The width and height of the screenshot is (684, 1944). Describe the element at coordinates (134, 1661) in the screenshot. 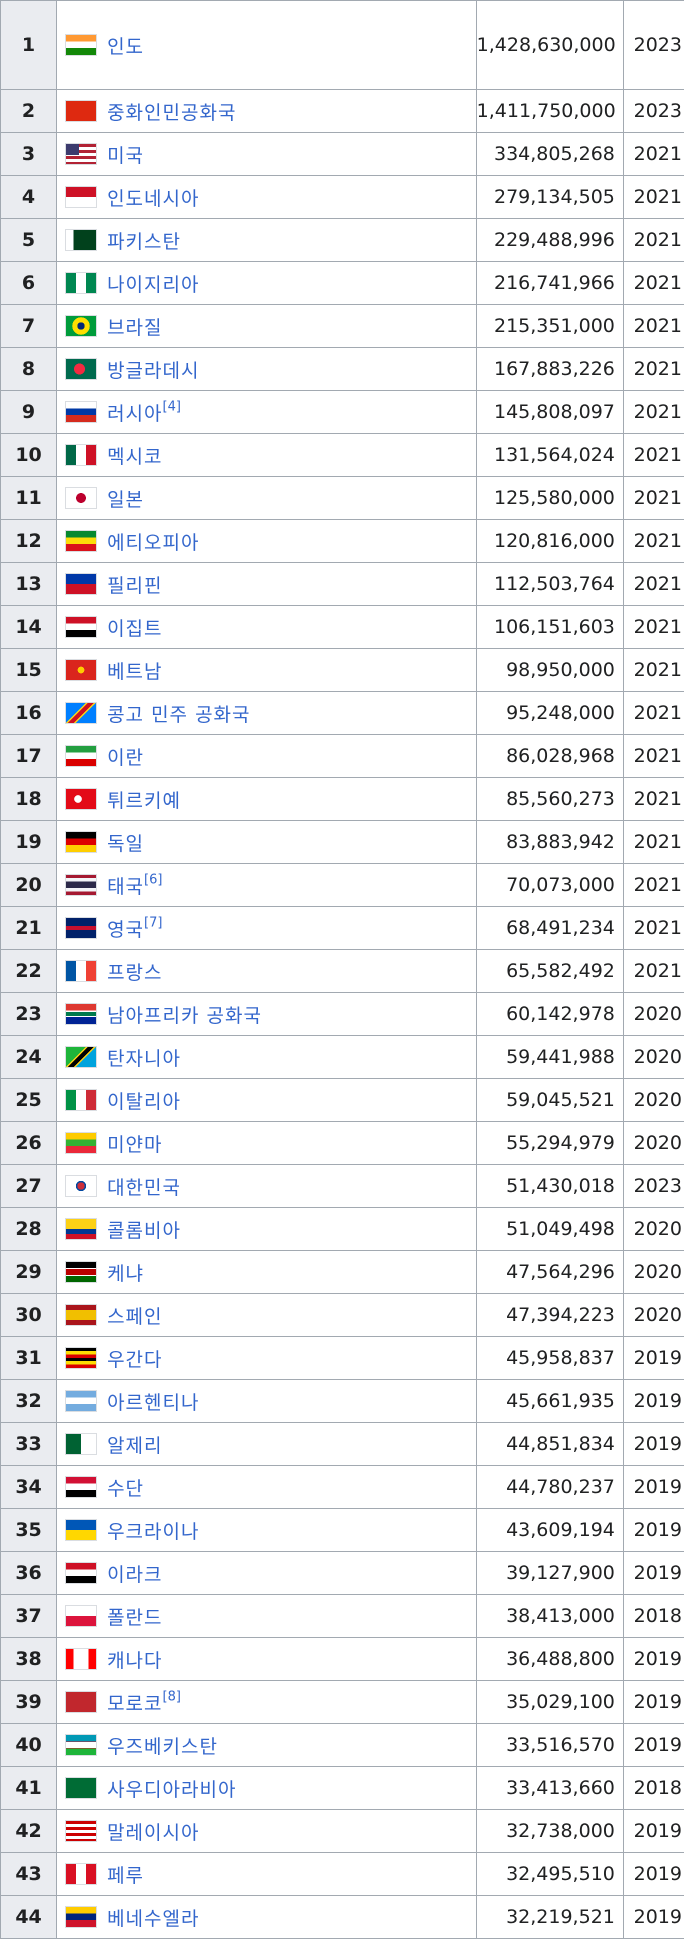

I see `country-link: 캐나다` at that location.